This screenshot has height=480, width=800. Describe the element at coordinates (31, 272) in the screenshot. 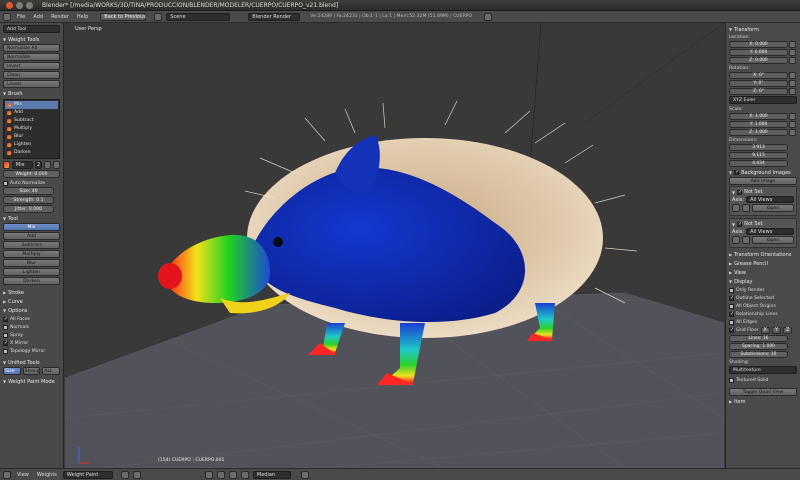

I see `tool-lighten-button: Lighten` at that location.